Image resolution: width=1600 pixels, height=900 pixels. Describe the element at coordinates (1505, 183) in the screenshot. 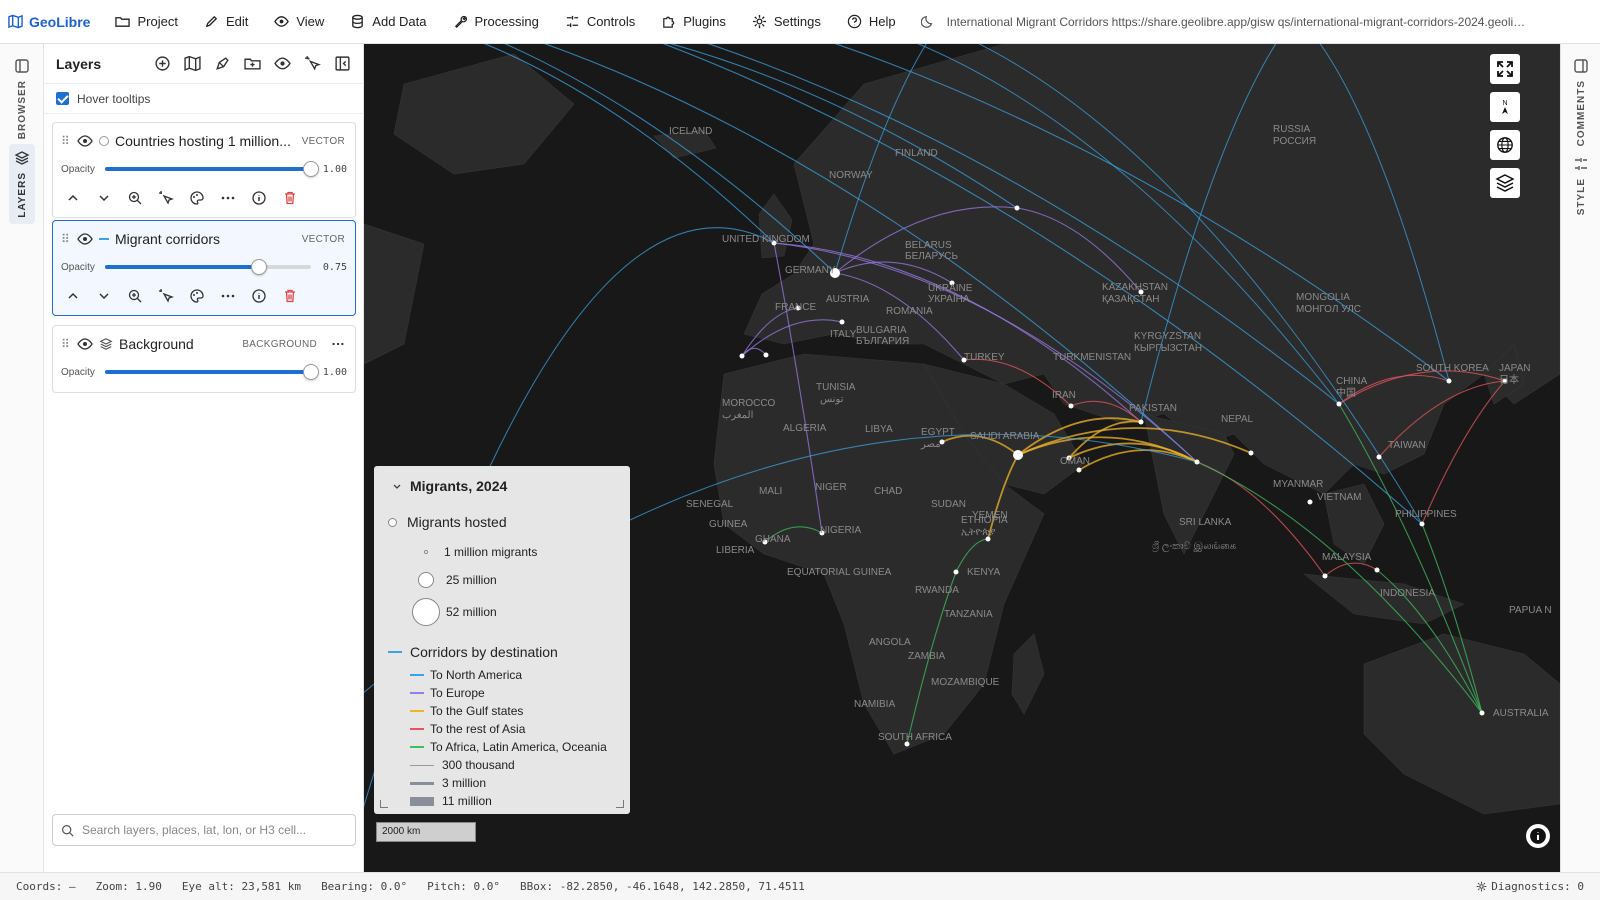

I see `basemap-switcher-button` at that location.